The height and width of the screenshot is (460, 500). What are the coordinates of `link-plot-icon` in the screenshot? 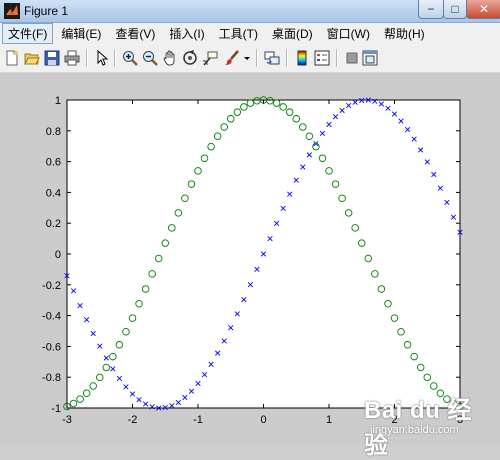 It's located at (272, 58).